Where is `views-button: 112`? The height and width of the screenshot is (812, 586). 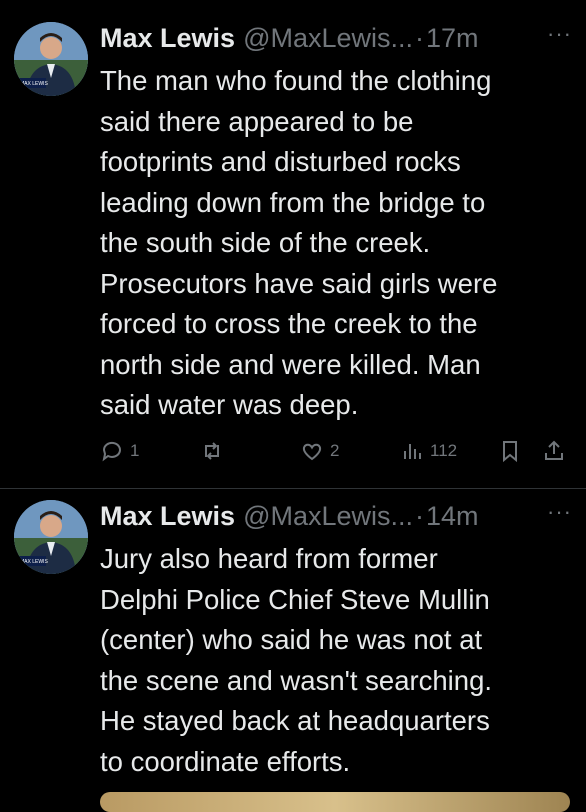
views-button: 112 is located at coordinates (428, 451).